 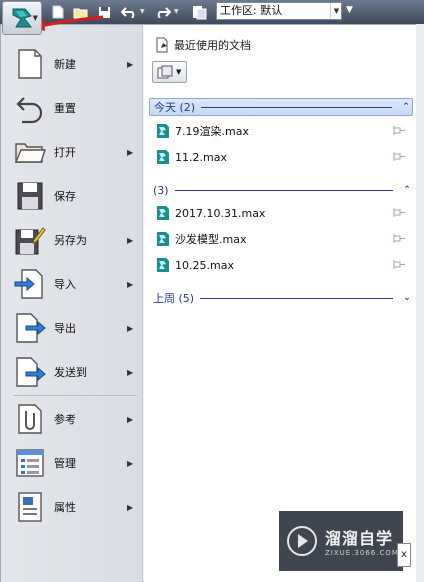 What do you see at coordinates (75, 395) in the screenshot?
I see `menu-separator` at bounding box center [75, 395].